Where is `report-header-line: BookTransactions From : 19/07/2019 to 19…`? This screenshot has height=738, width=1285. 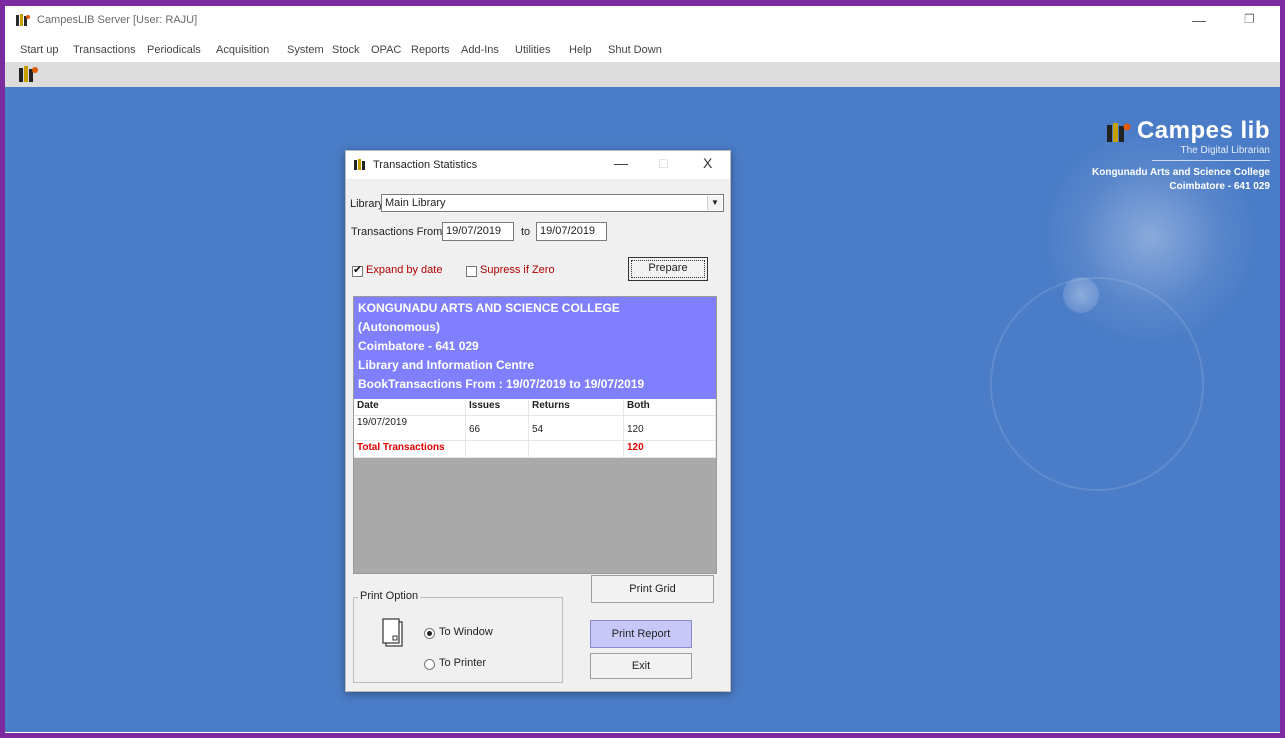
report-header-line: BookTransactions From : 19/07/2019 to 19… is located at coordinates (501, 384).